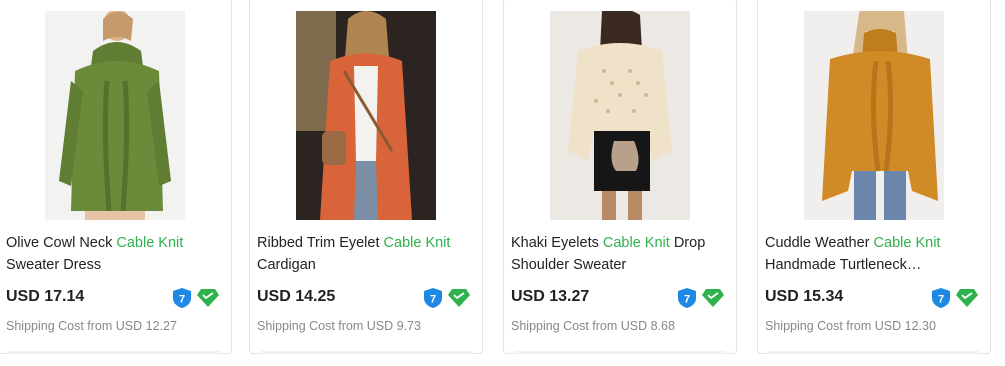  Describe the element at coordinates (804, 296) in the screenshot. I see `product-price: USD 15.34` at that location.